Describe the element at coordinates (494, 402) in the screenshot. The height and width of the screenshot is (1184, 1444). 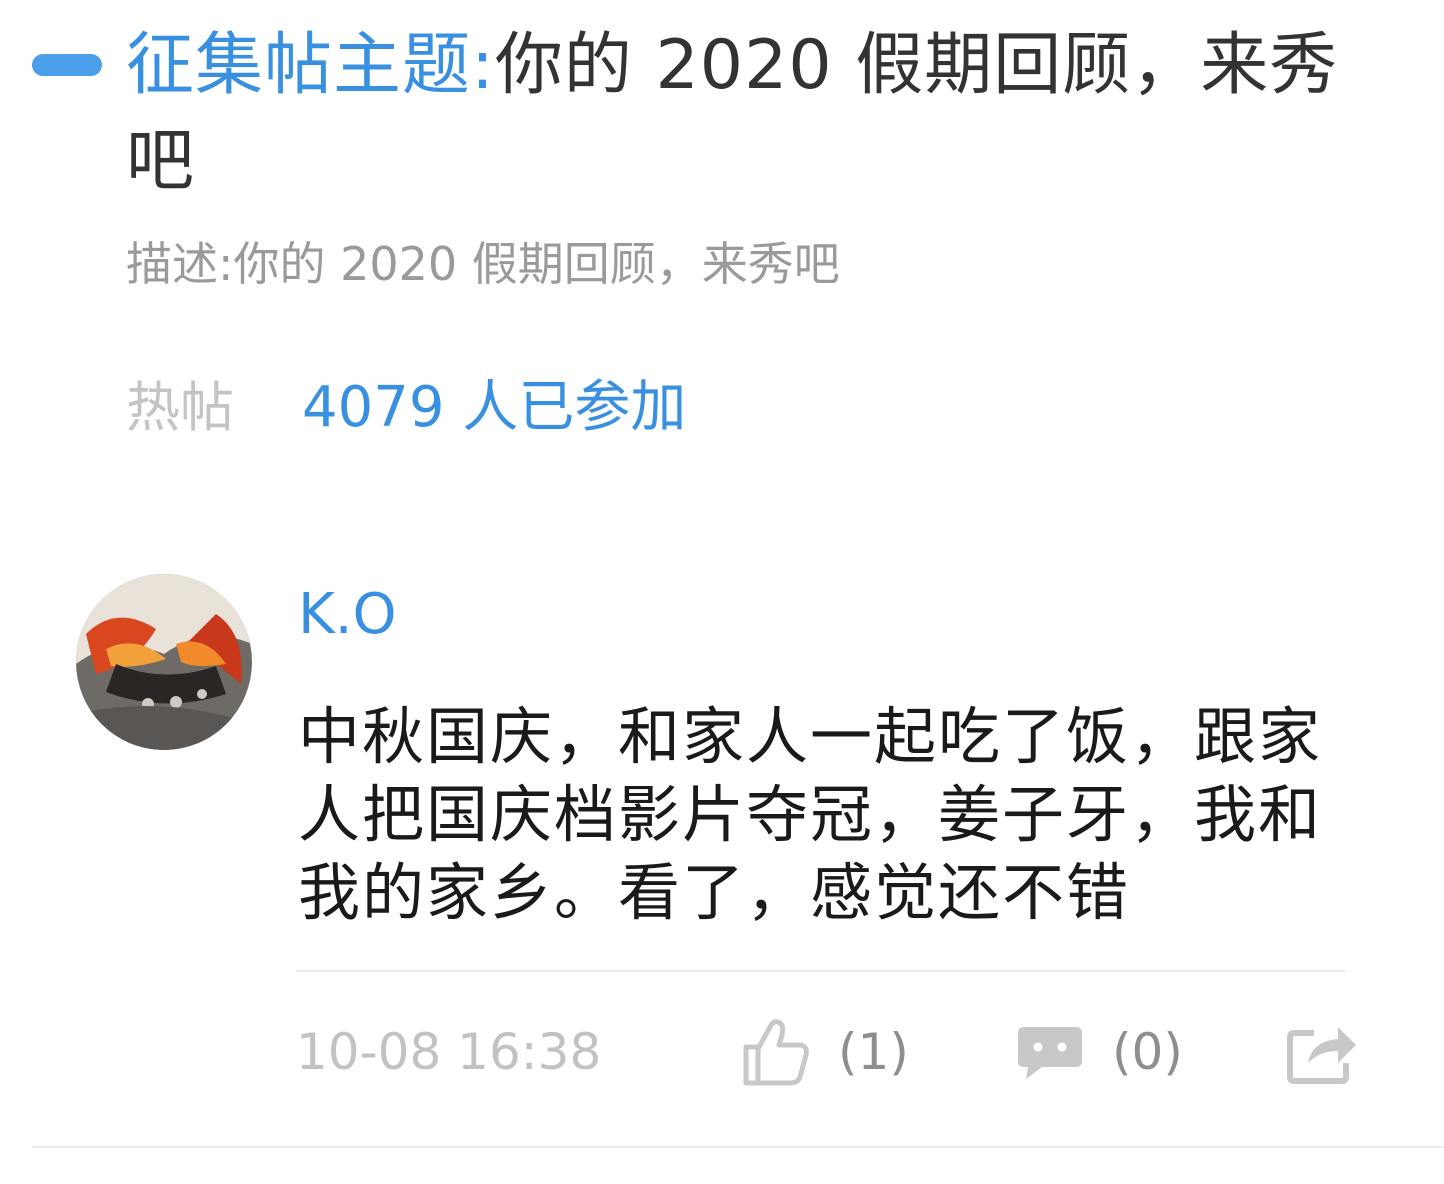
I see `participants-count: 4079 人已参加` at that location.